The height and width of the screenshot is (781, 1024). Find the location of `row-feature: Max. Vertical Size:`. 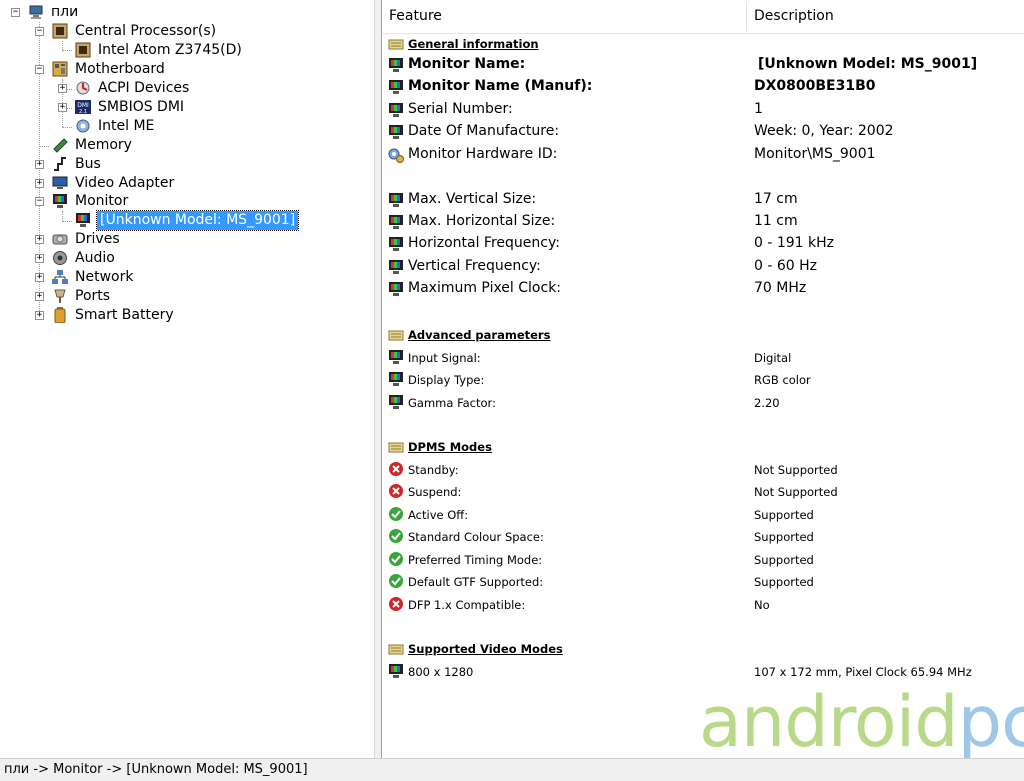

row-feature: Max. Vertical Size: is located at coordinates (472, 199).